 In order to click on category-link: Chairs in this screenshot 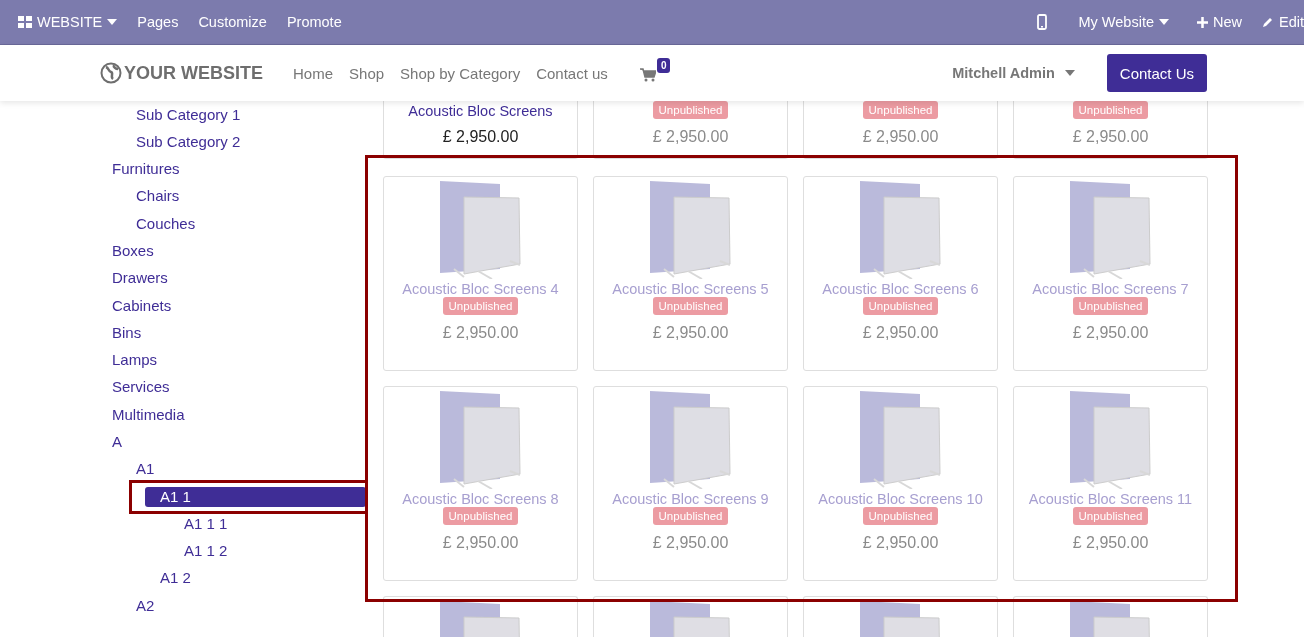, I will do `click(158, 196)`.